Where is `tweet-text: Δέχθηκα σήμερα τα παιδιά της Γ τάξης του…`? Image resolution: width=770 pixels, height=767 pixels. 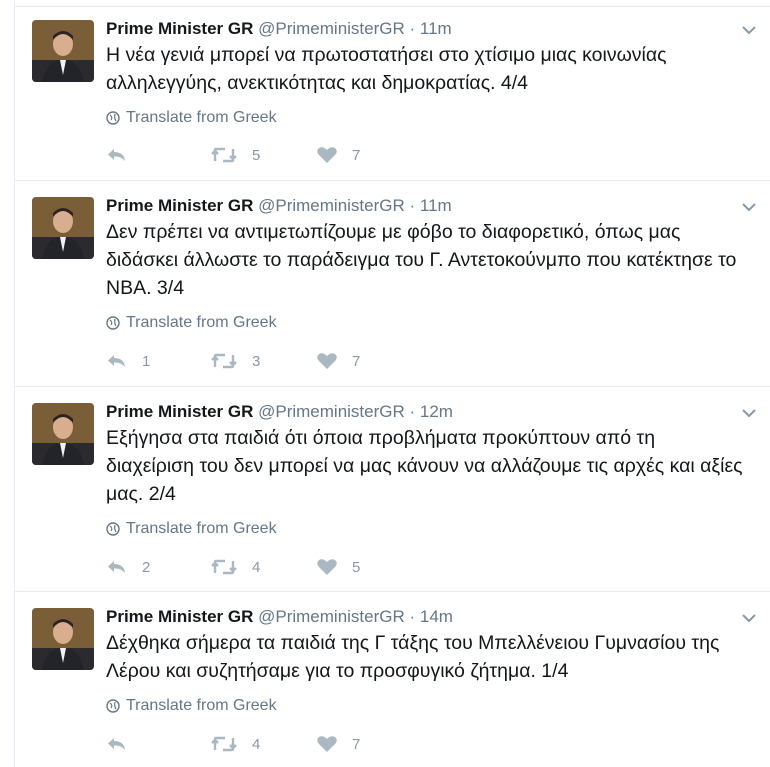
tweet-text: Δέχθηκα σήμερα τα παιδιά της Γ τάξης του… is located at coordinates (413, 657).